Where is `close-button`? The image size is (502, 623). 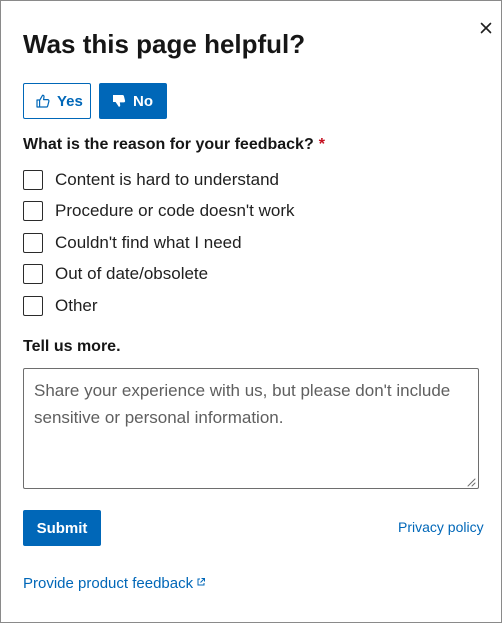 close-button is located at coordinates (486, 28).